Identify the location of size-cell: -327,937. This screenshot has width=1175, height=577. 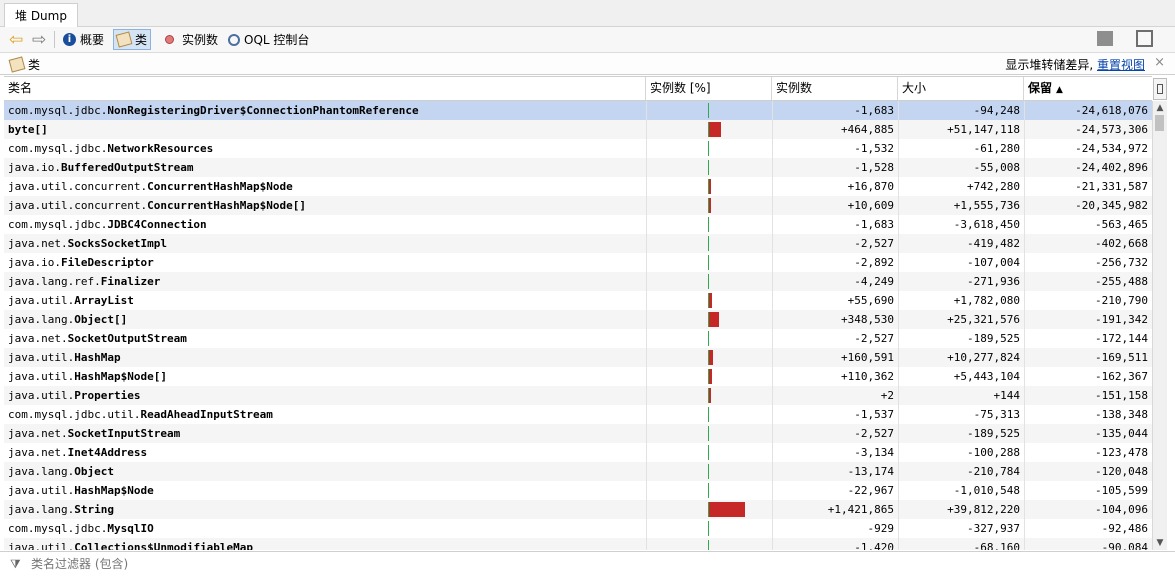
(961, 528).